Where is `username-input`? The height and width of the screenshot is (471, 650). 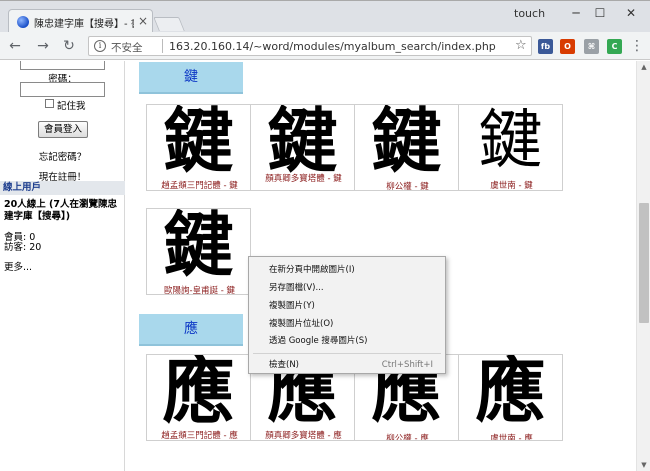 username-input is located at coordinates (62, 65).